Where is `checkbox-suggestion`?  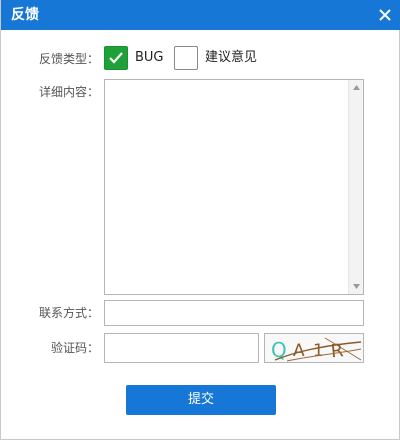
checkbox-suggestion is located at coordinates (186, 58).